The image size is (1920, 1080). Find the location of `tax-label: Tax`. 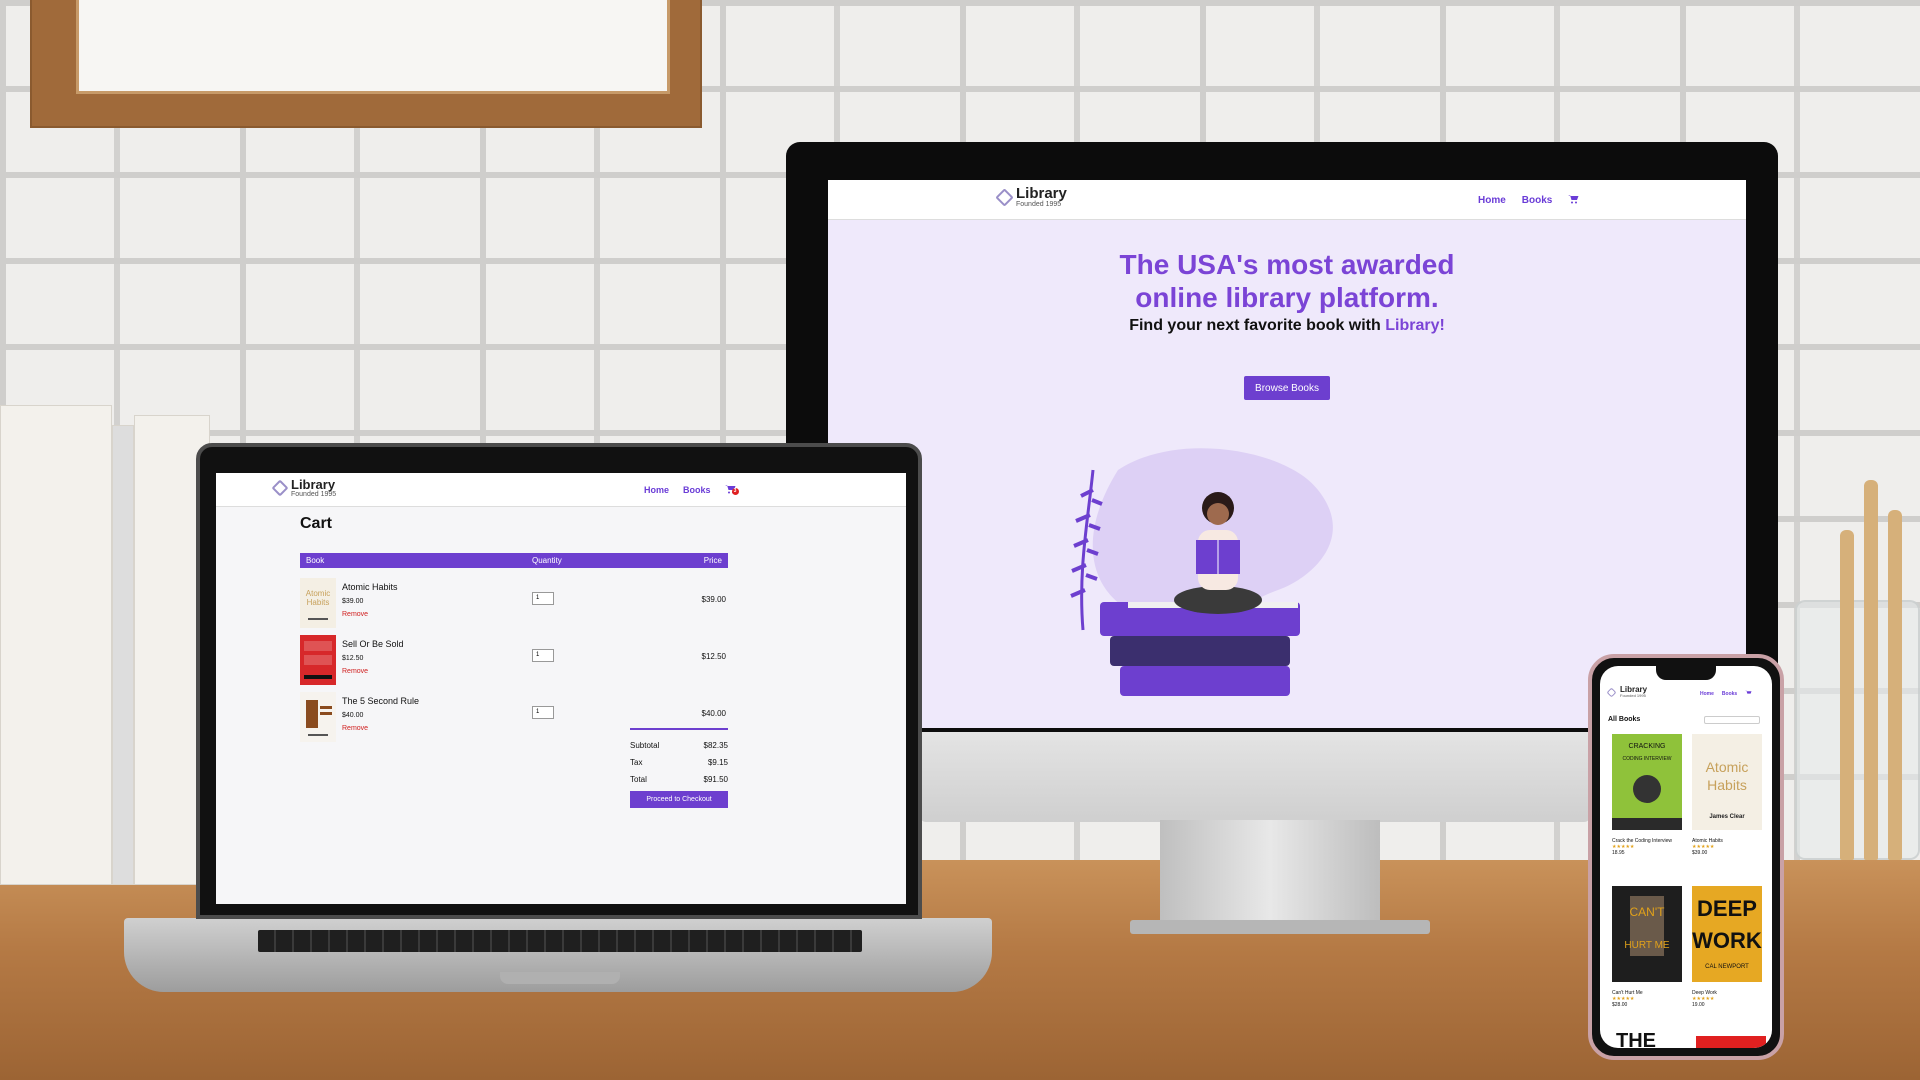

tax-label: Tax is located at coordinates (636, 762).